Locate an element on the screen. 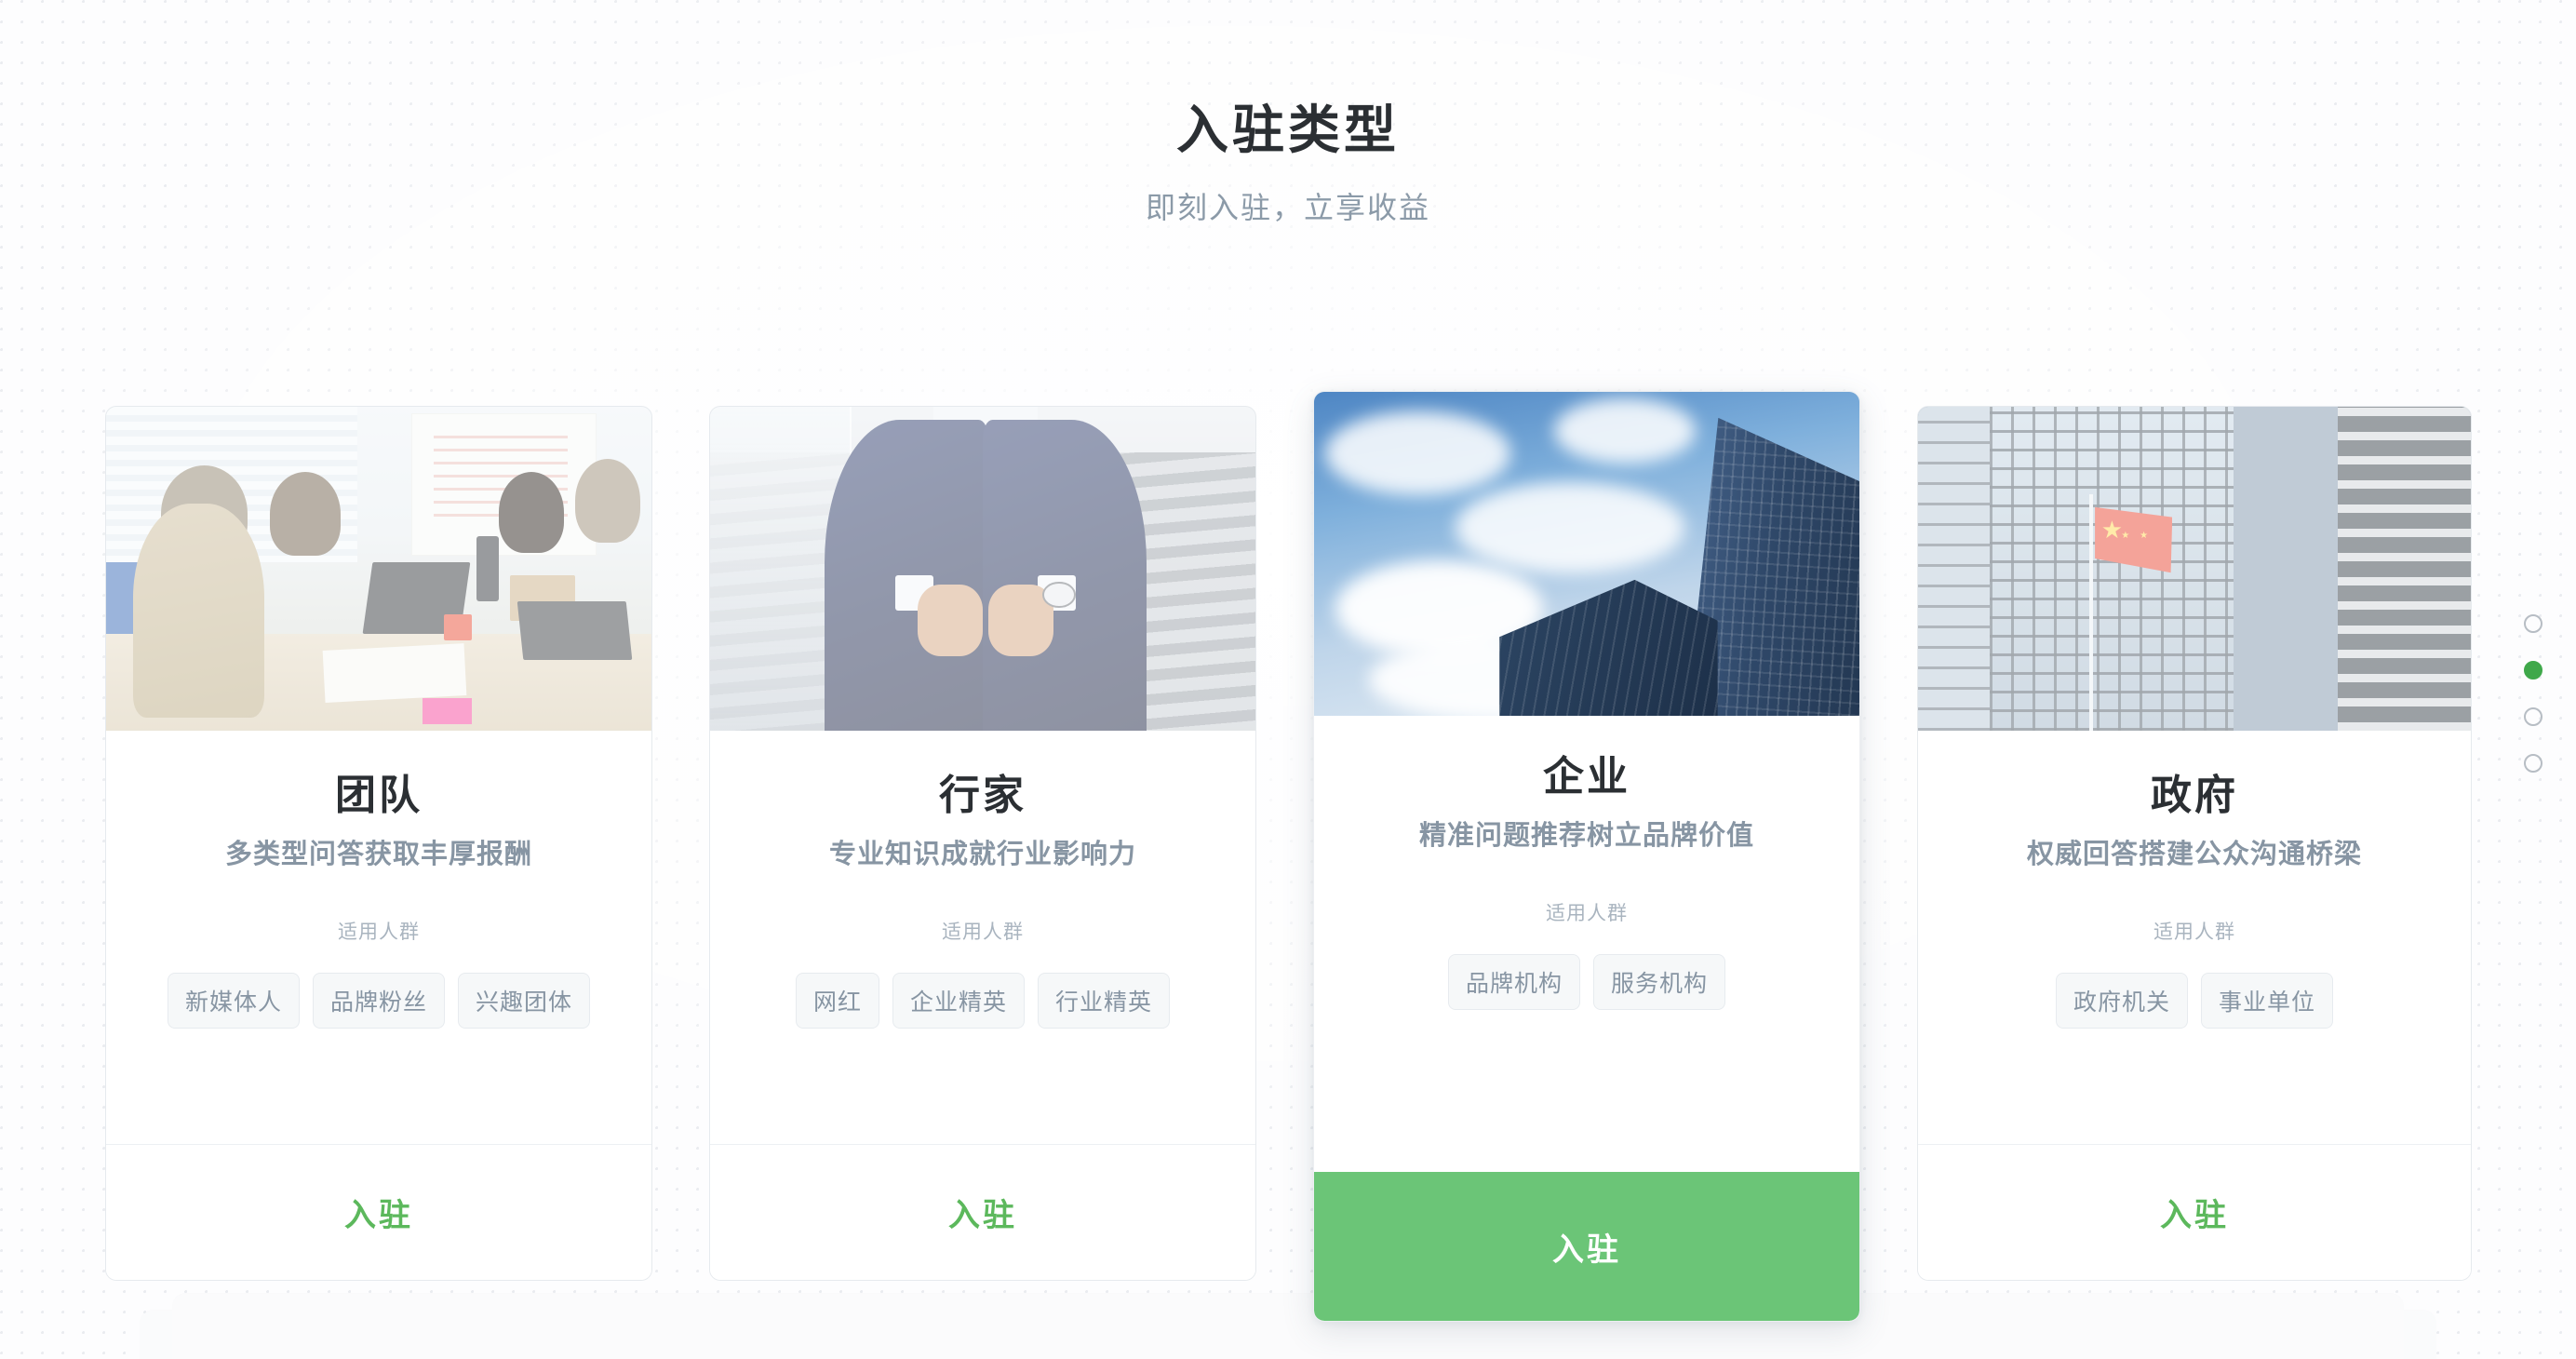  team-meeting-photo is located at coordinates (378, 569).